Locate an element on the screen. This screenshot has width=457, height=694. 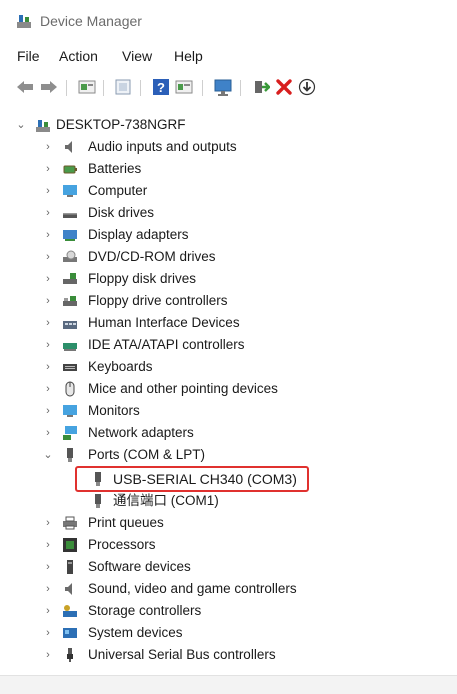
category-batteries: › Batteries is located at coordinates (200, 169).